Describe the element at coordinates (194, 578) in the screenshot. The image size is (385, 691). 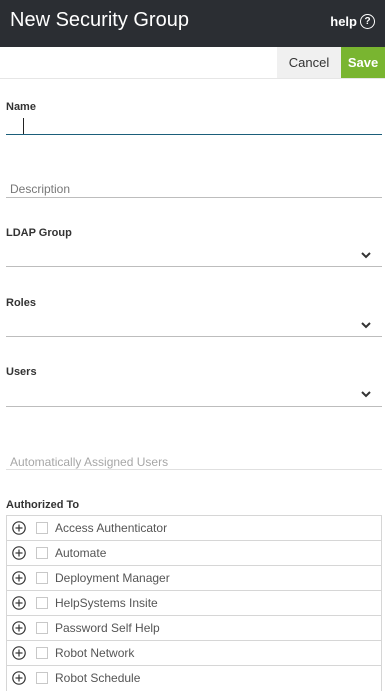
I see `list-item: Deployment Manager` at that location.